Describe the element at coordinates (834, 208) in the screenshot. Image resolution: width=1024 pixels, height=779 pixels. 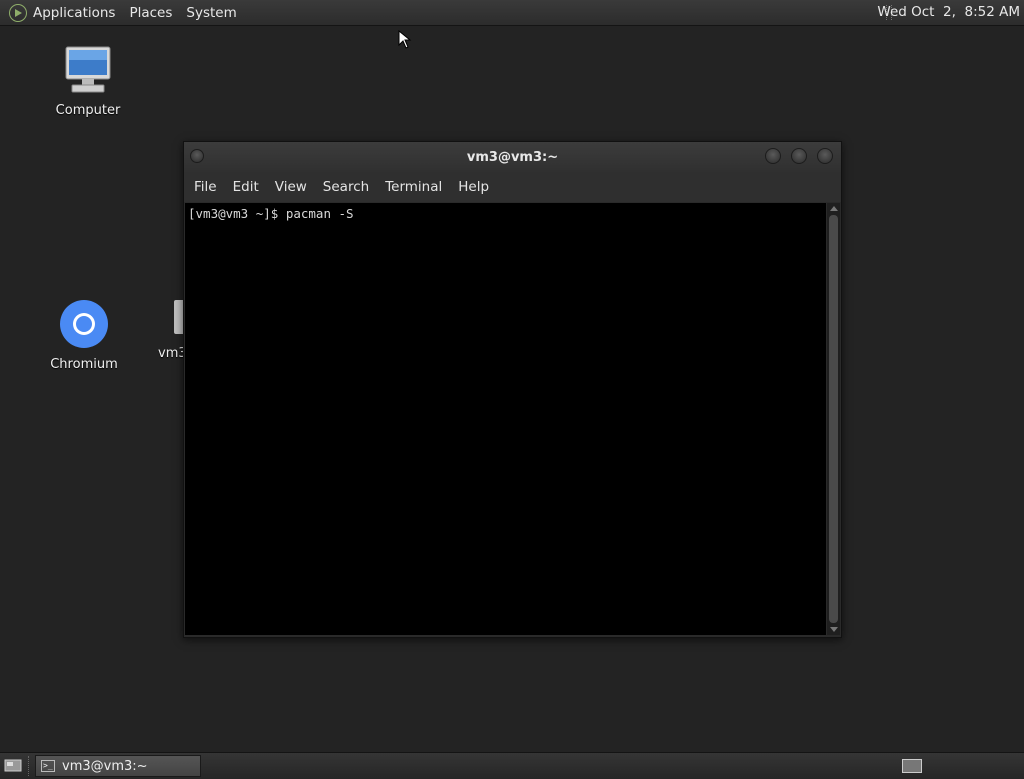
I see `scroll-up-icon` at that location.